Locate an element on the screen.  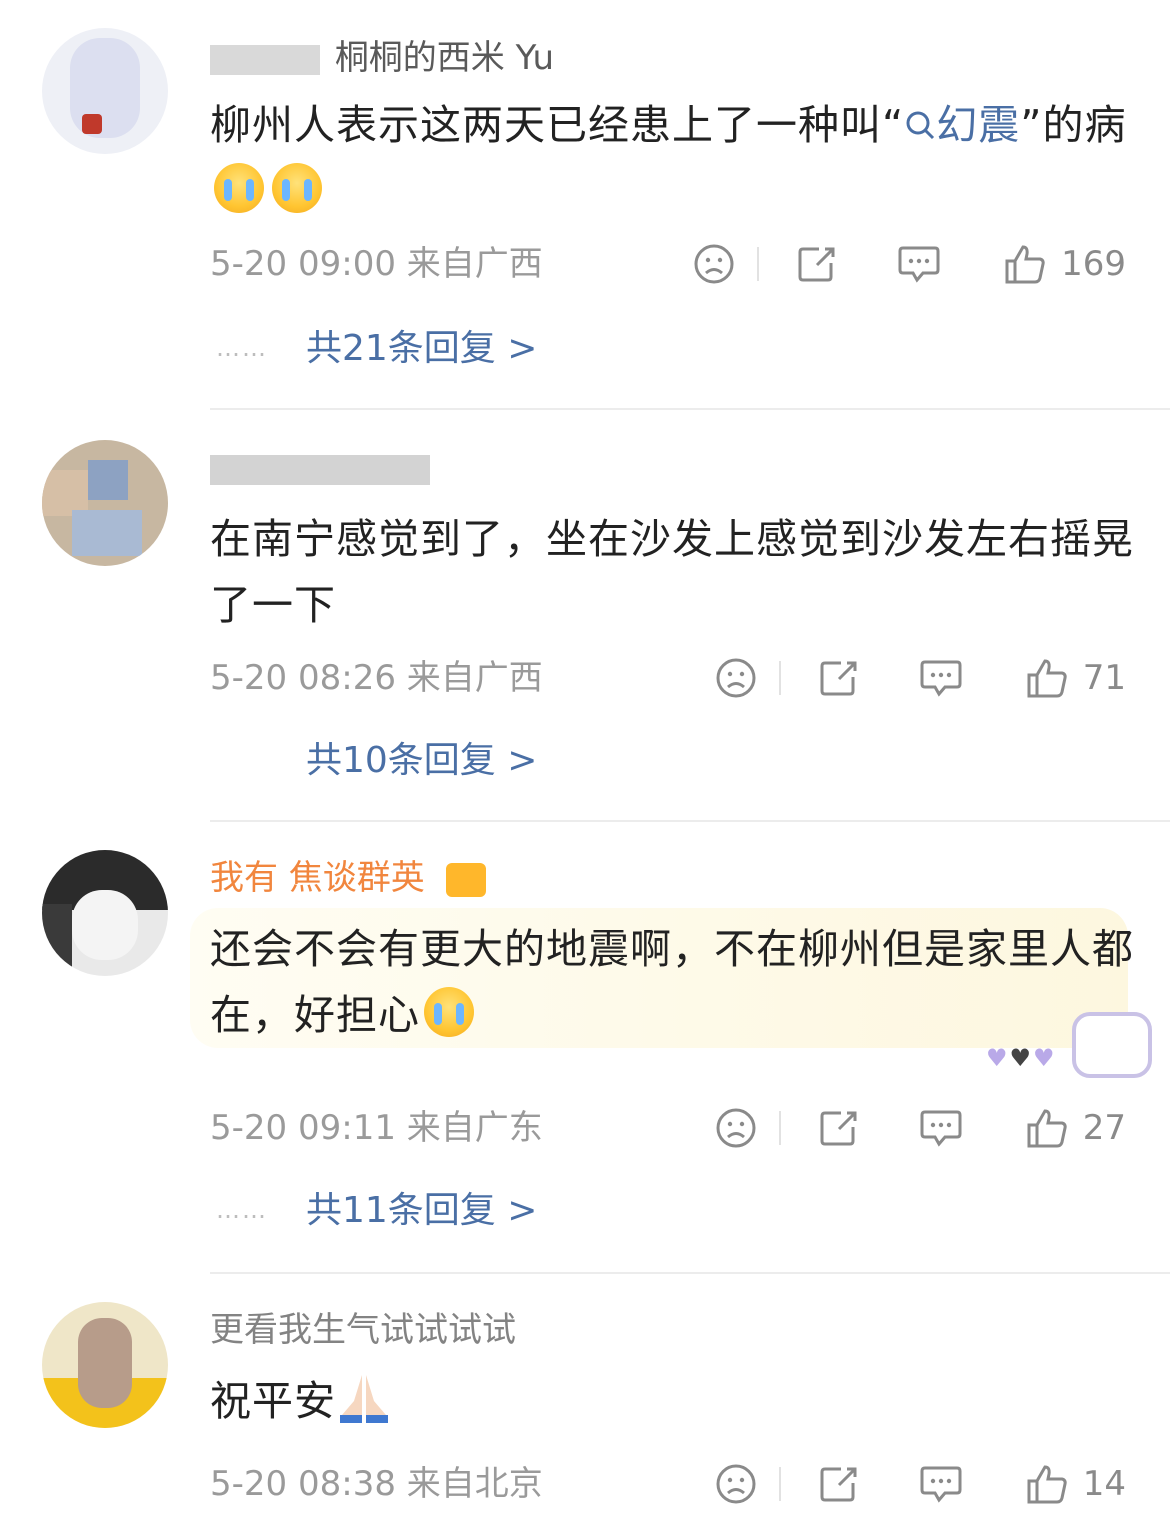
comment-actions: 14 is located at coordinates (920, 1484).